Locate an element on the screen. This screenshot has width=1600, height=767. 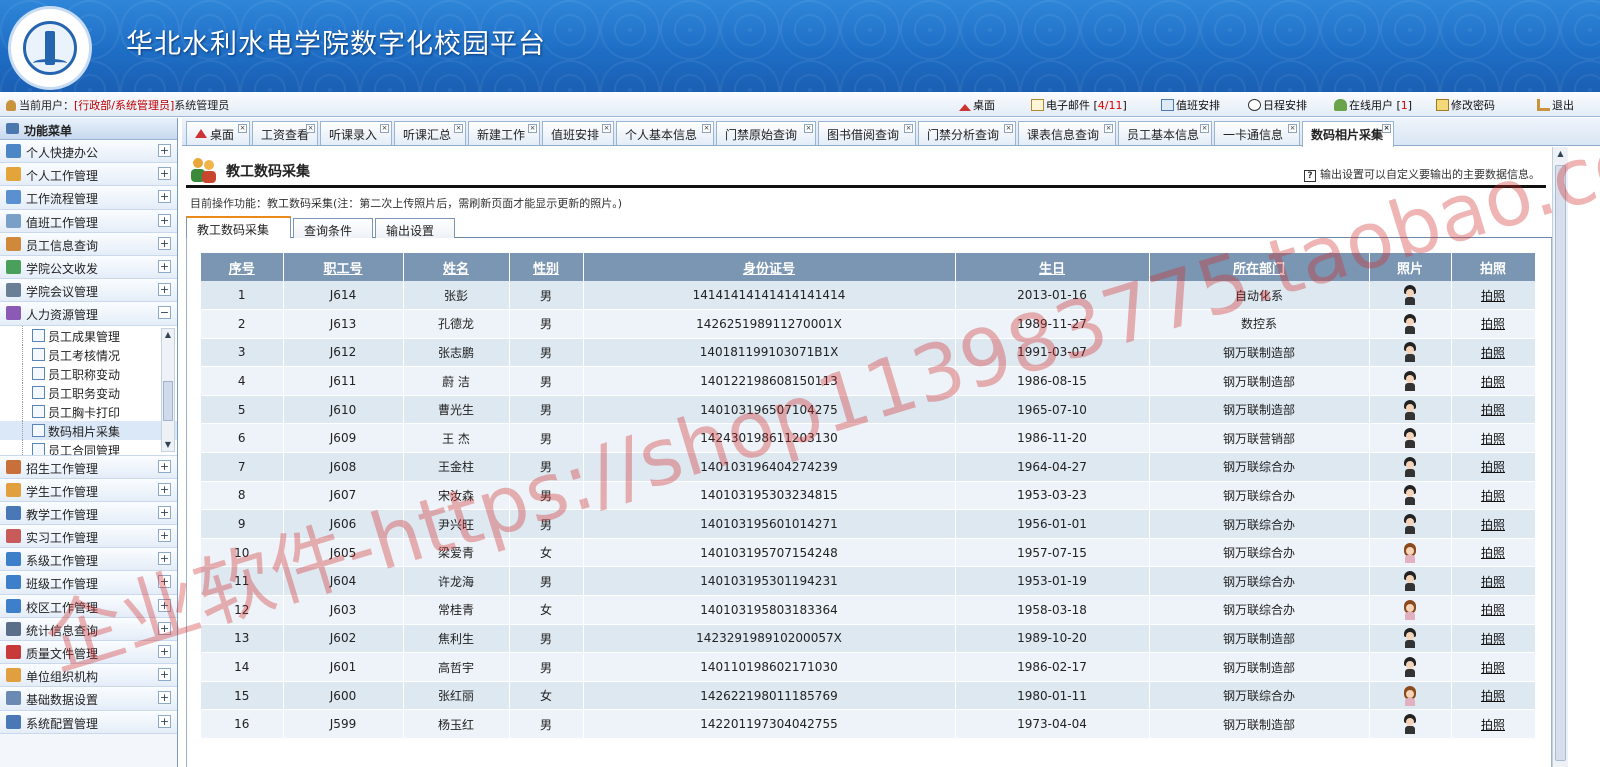
column-header: 职工号 is located at coordinates (343, 267).